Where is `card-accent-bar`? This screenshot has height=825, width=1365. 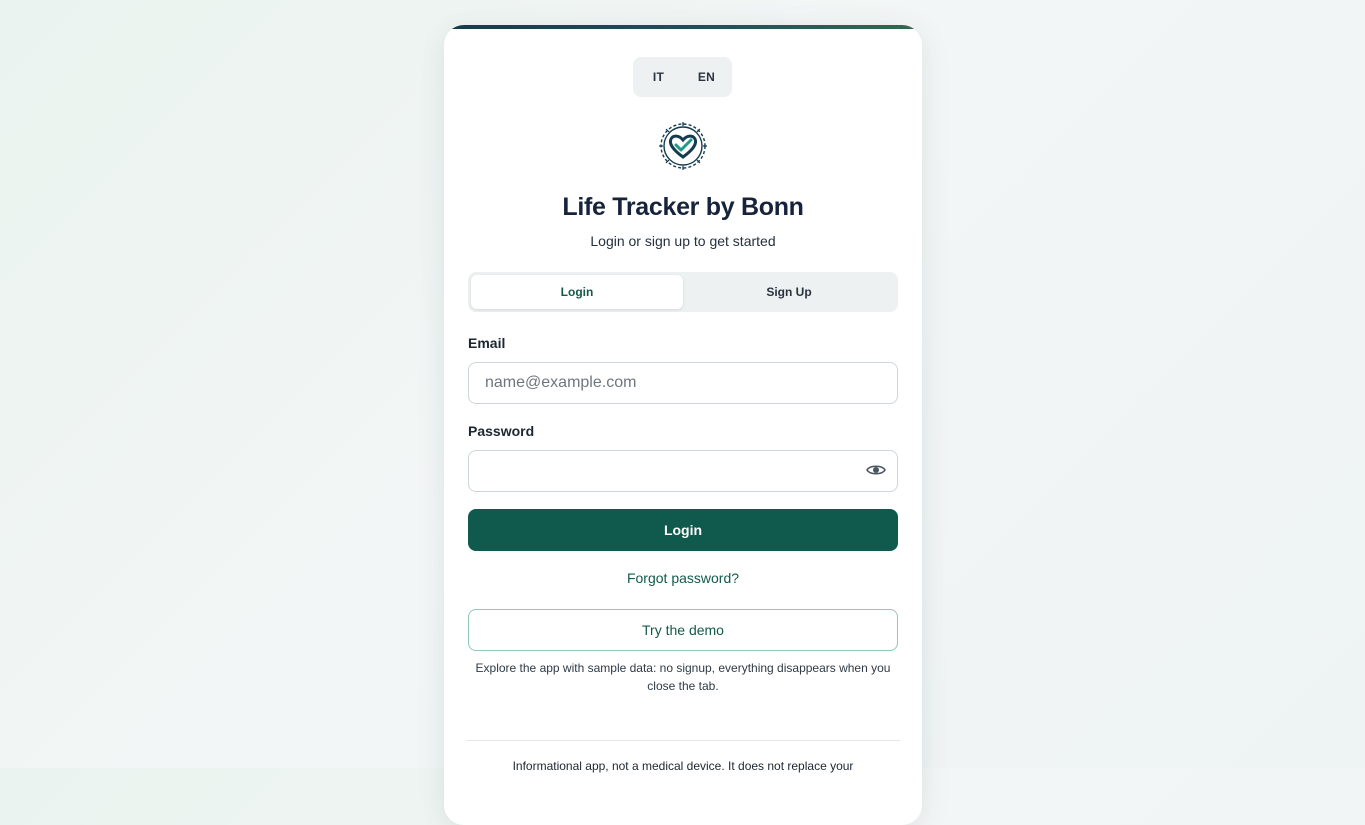 card-accent-bar is located at coordinates (683, 27).